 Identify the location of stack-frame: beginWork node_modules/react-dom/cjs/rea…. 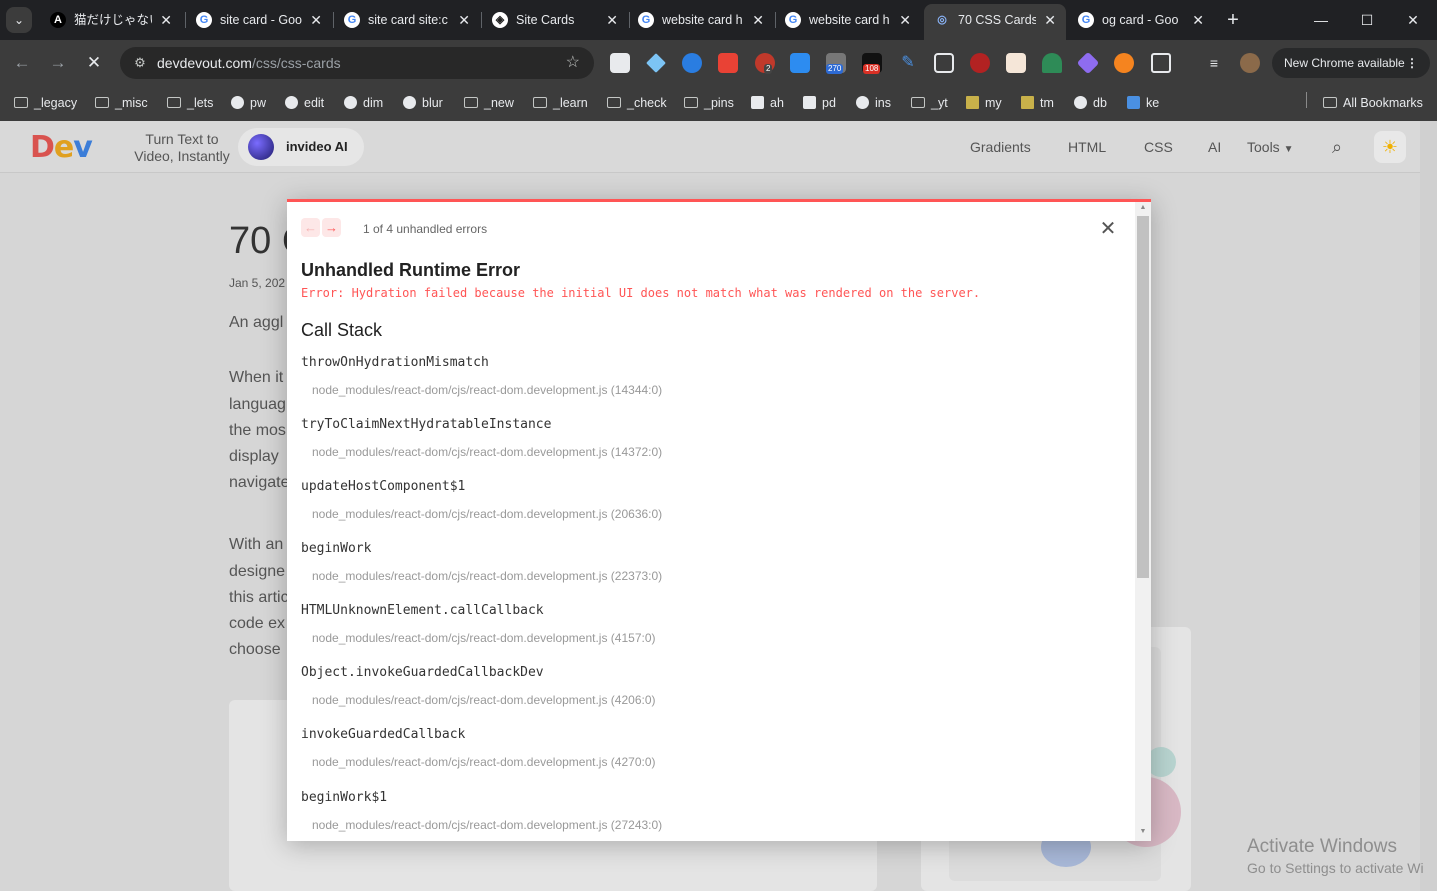
(701, 562).